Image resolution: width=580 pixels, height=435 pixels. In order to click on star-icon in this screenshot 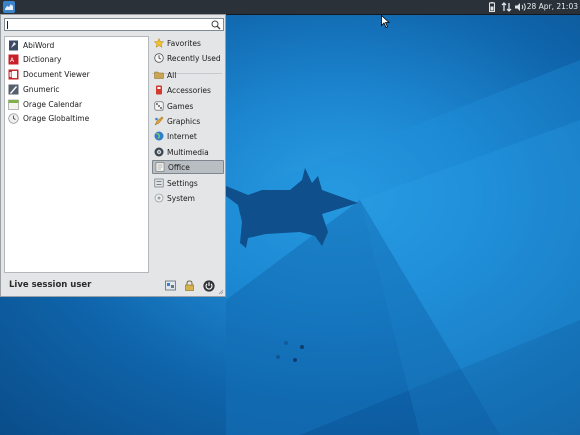, I will do `click(159, 43)`.